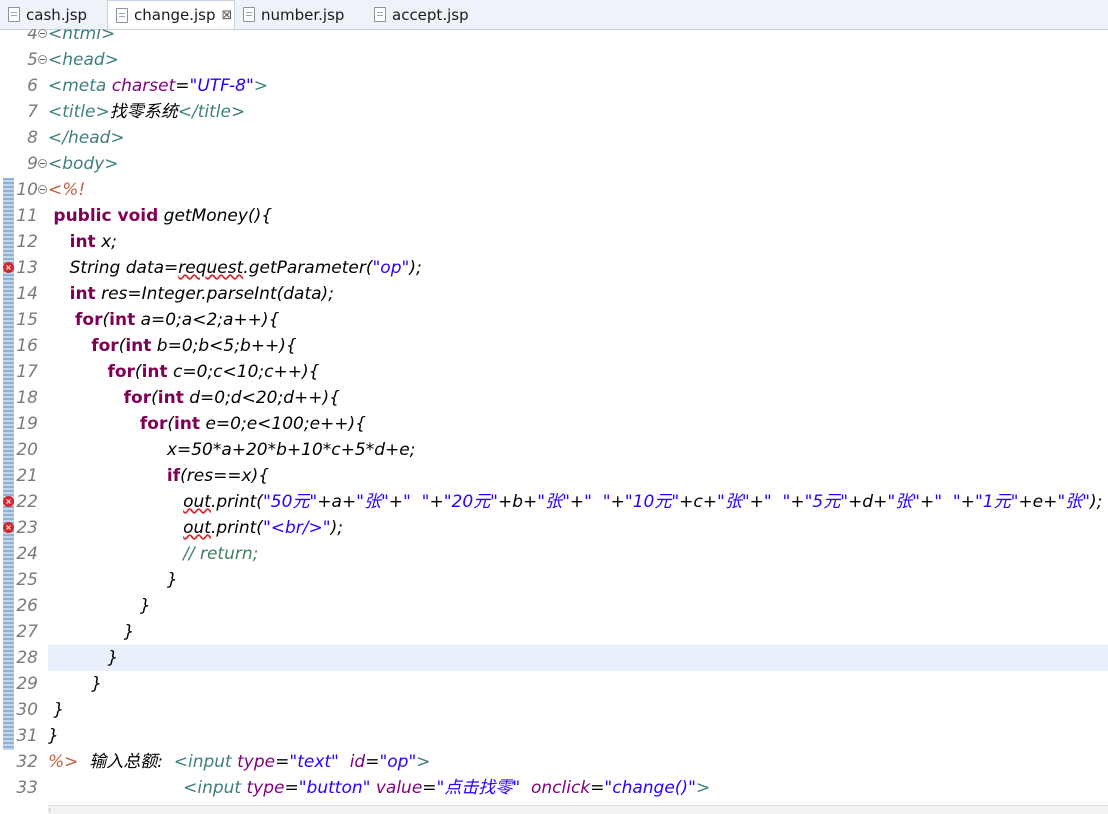 This screenshot has height=814, width=1108. Describe the element at coordinates (578, 164) in the screenshot. I see `code-text: <body>` at that location.